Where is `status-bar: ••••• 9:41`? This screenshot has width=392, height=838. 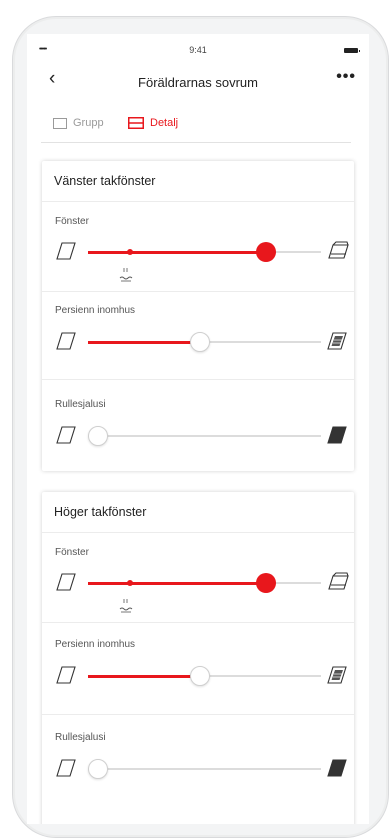 status-bar: ••••• 9:41 is located at coordinates (198, 49).